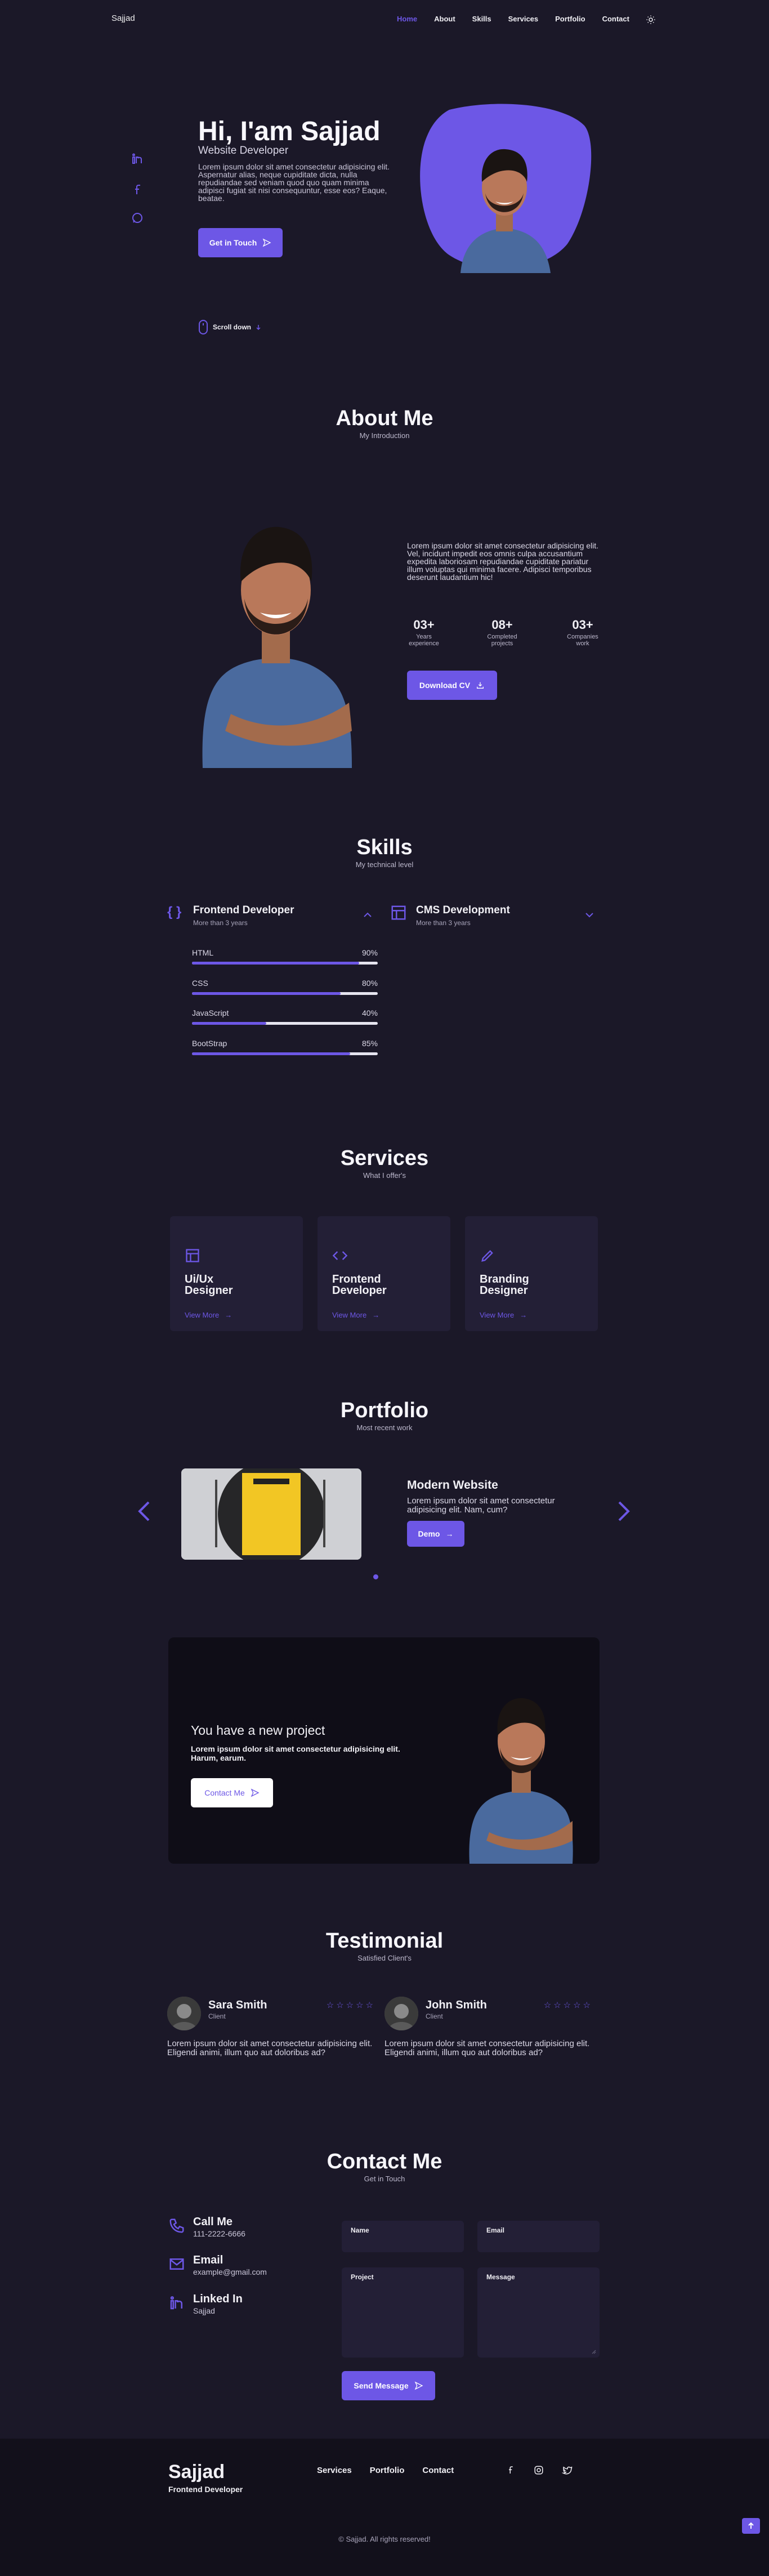  Describe the element at coordinates (429, 1533) in the screenshot. I see `demo-label: Demo` at that location.